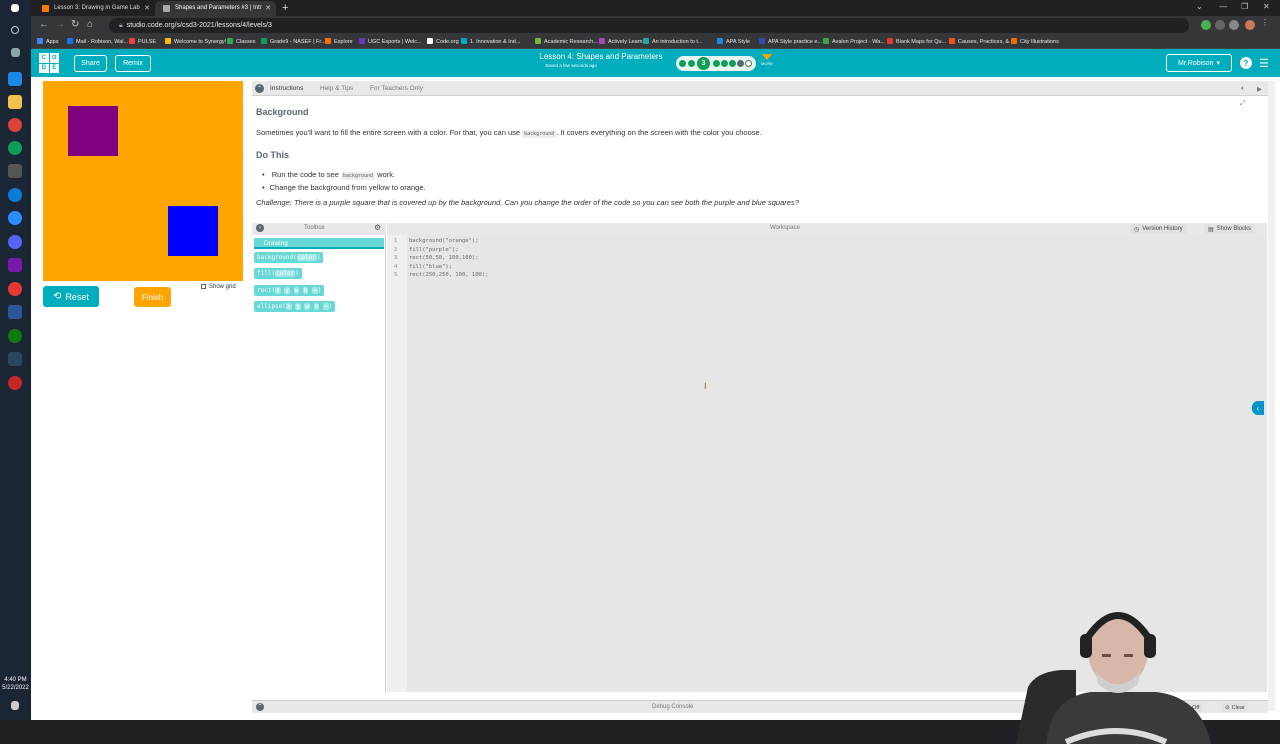 The height and width of the screenshot is (744, 1280). I want to click on tab-help-tips: Help & Tips, so click(336, 88).